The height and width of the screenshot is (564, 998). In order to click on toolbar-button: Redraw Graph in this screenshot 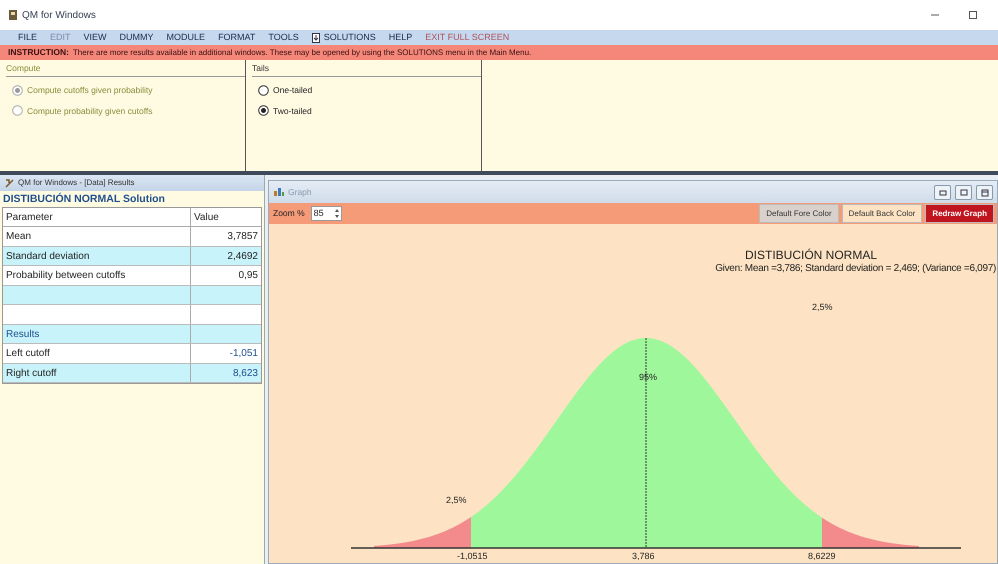, I will do `click(959, 213)`.